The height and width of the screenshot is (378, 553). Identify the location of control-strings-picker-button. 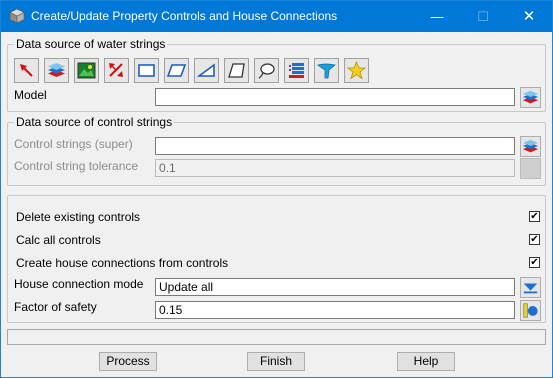
(530, 146).